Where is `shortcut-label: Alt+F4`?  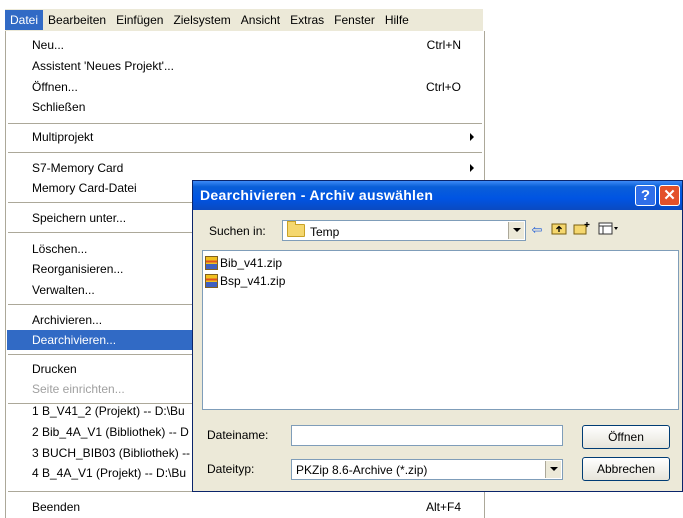 shortcut-label: Alt+F4 is located at coordinates (443, 507).